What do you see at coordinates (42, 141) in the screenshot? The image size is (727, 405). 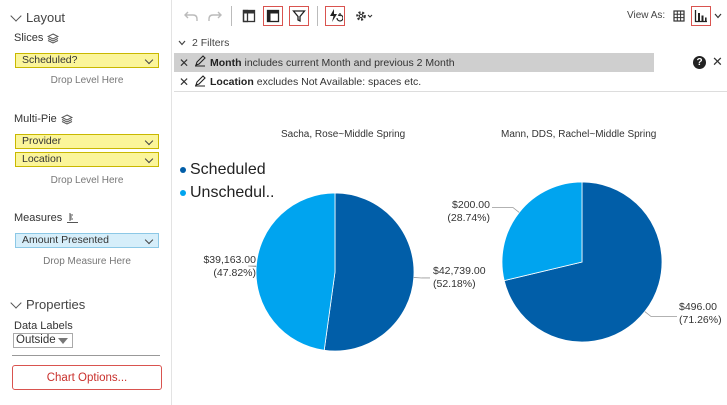 I see `multipie-field-label: Provider` at bounding box center [42, 141].